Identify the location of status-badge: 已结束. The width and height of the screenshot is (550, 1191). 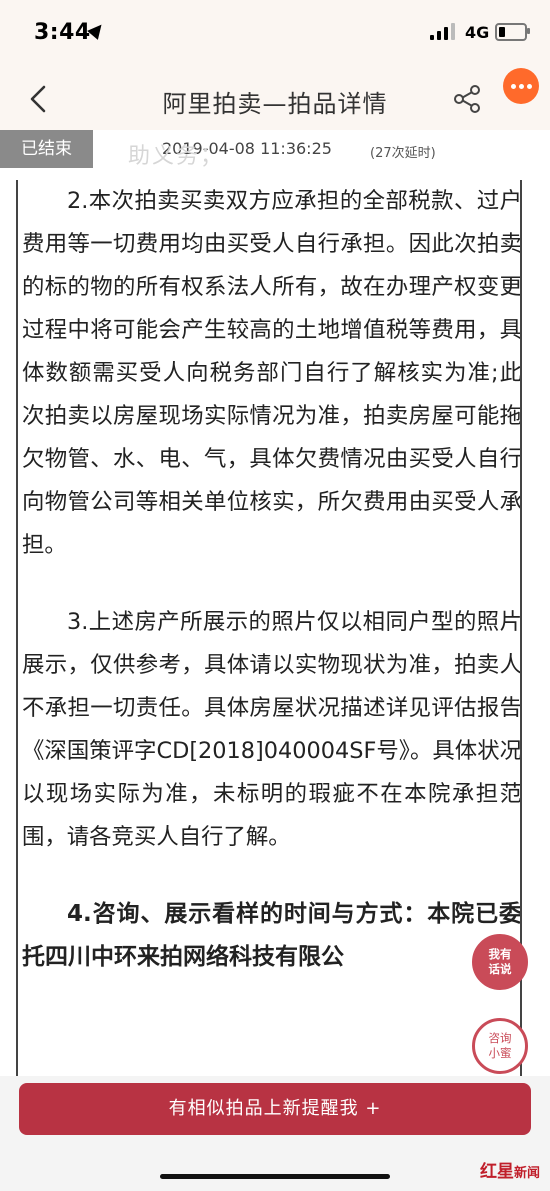
(46, 149).